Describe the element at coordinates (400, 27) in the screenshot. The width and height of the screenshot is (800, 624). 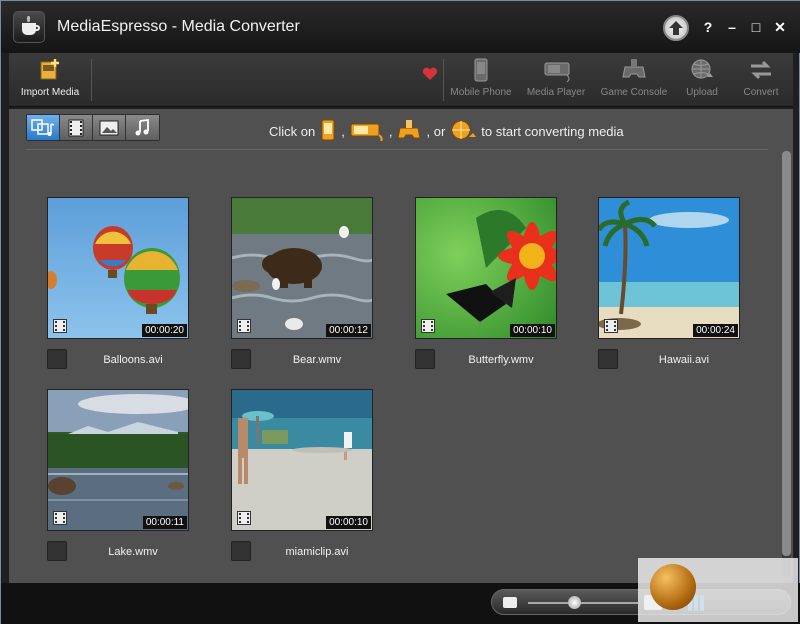
I see `title-bar: MediaEspresso - Media Converter ? – □ ✕` at that location.